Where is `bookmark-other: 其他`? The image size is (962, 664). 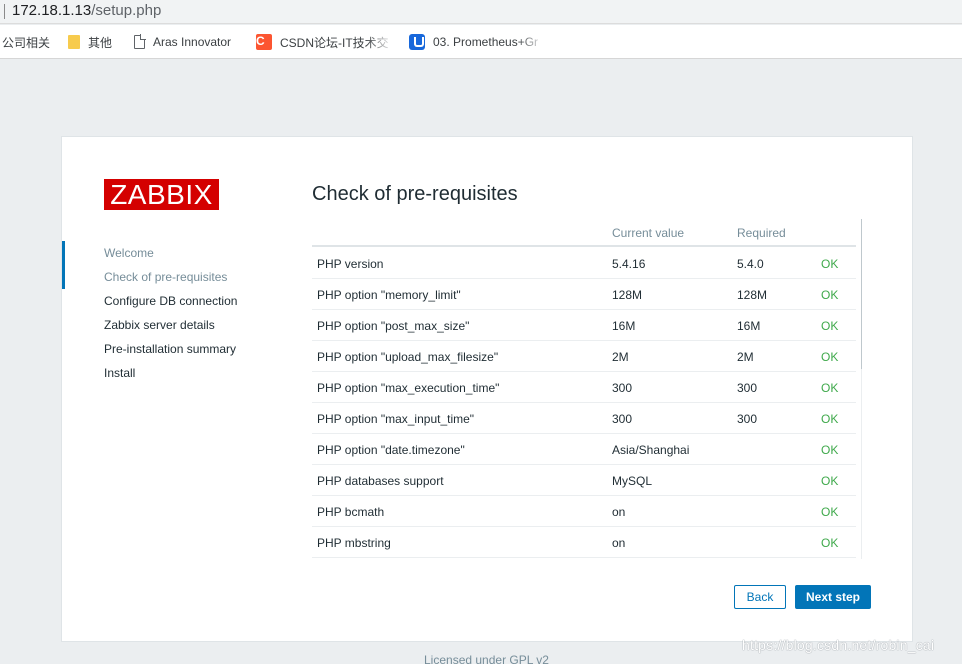 bookmark-other: 其他 is located at coordinates (90, 42).